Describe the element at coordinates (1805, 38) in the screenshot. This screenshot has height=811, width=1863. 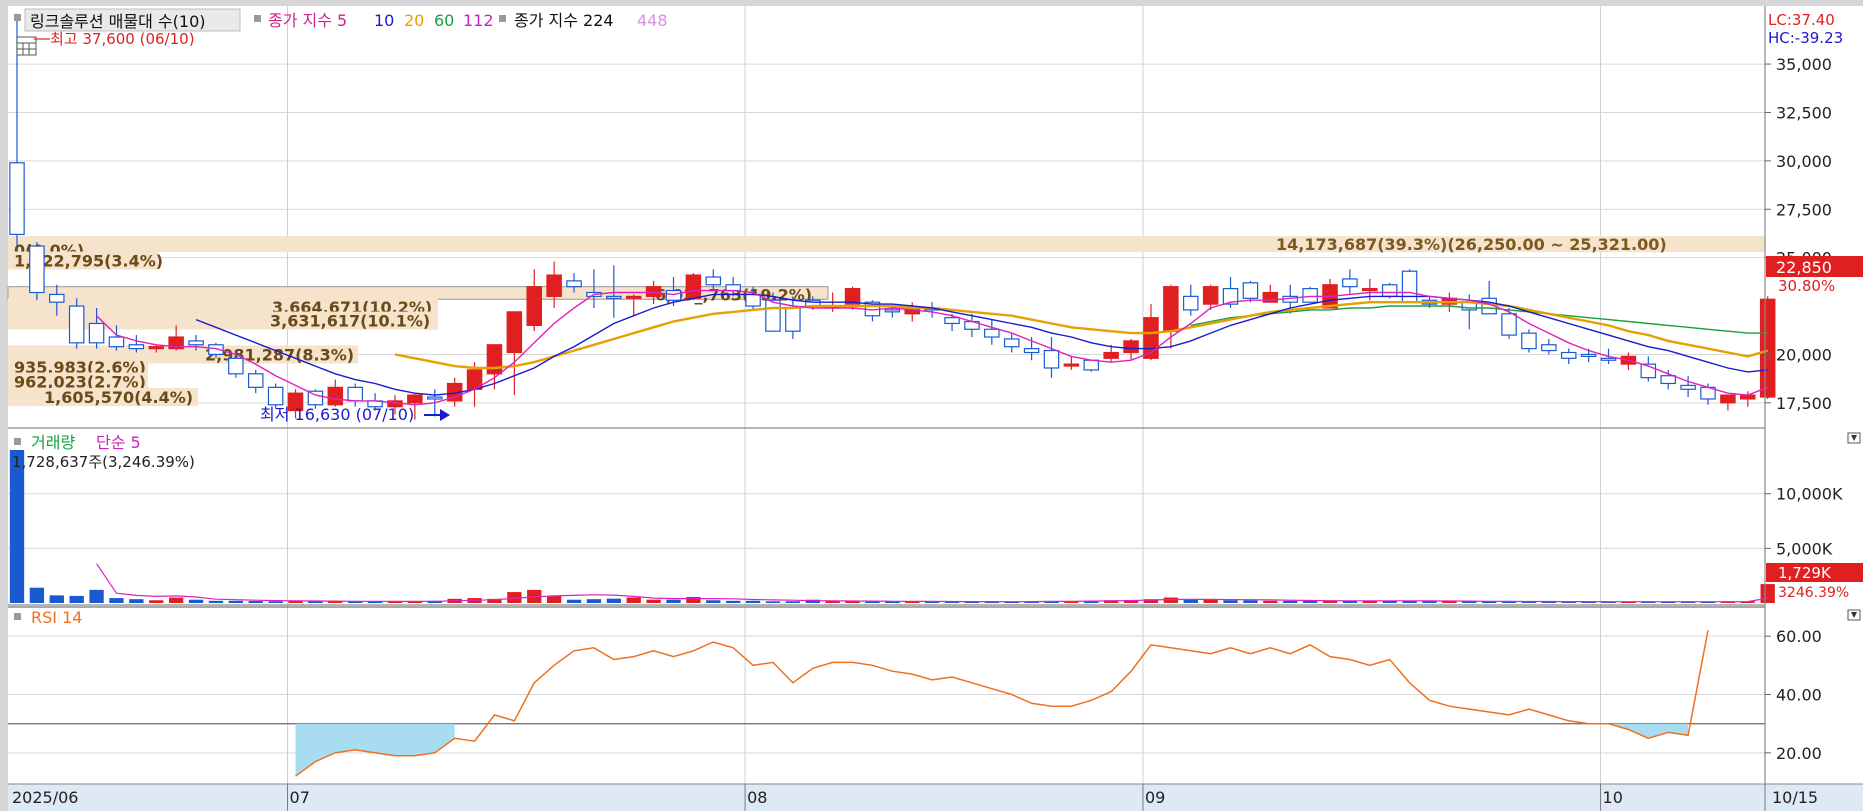
I see `hc-label: HC:-39.23` at that location.